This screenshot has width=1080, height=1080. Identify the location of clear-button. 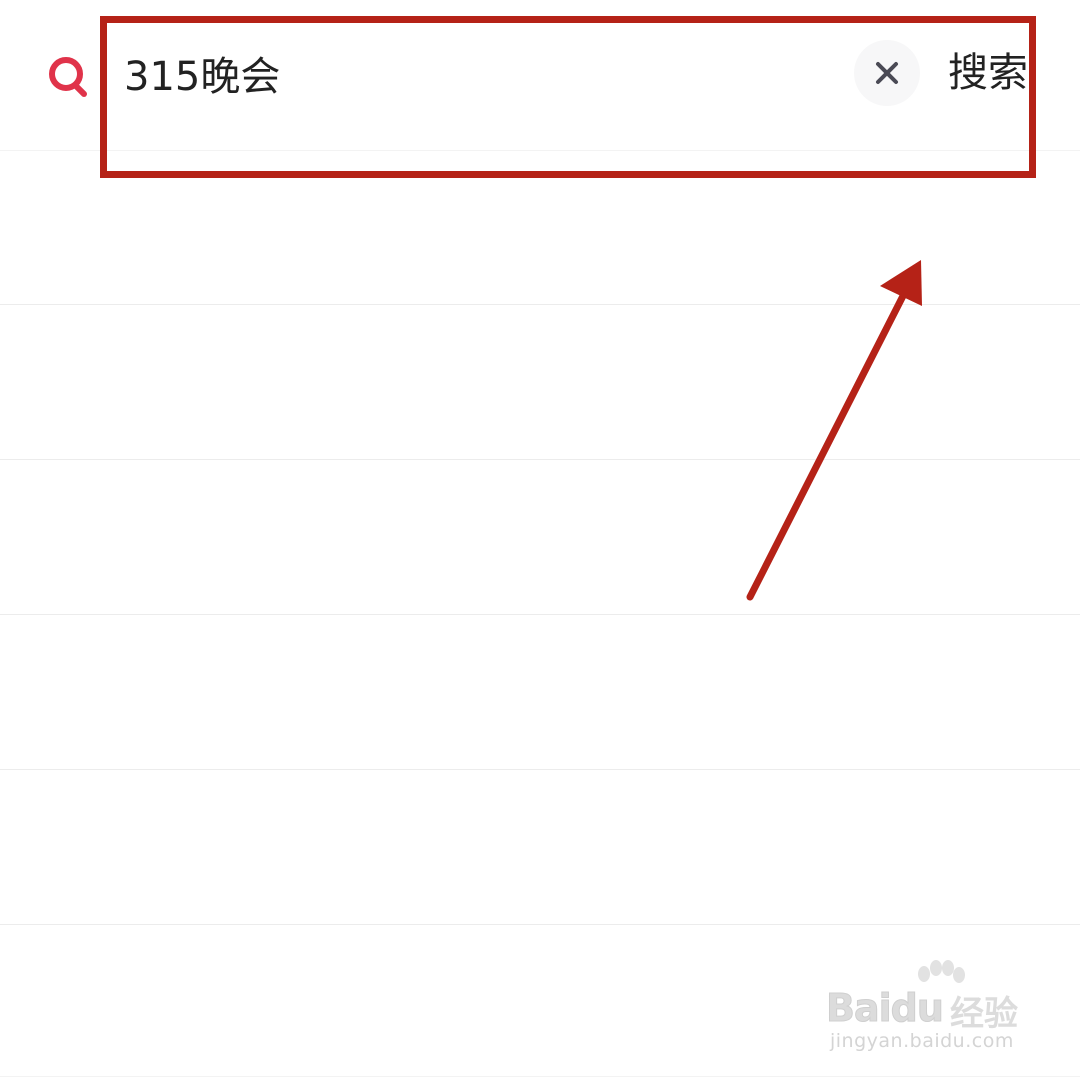
(887, 73).